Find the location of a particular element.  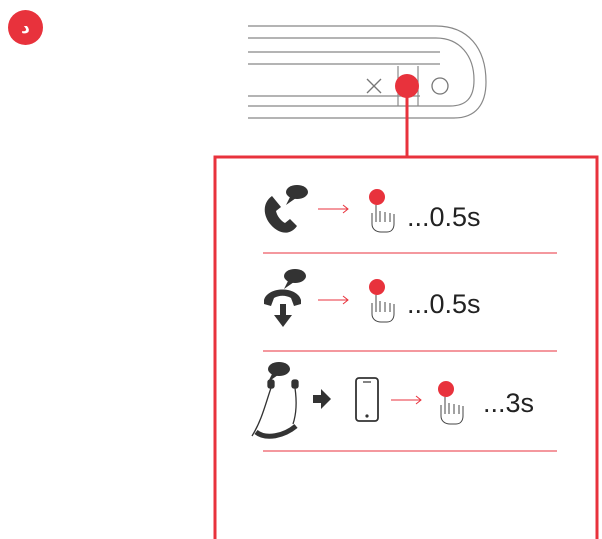

row-end-call: ...0.5s is located at coordinates (372, 298).